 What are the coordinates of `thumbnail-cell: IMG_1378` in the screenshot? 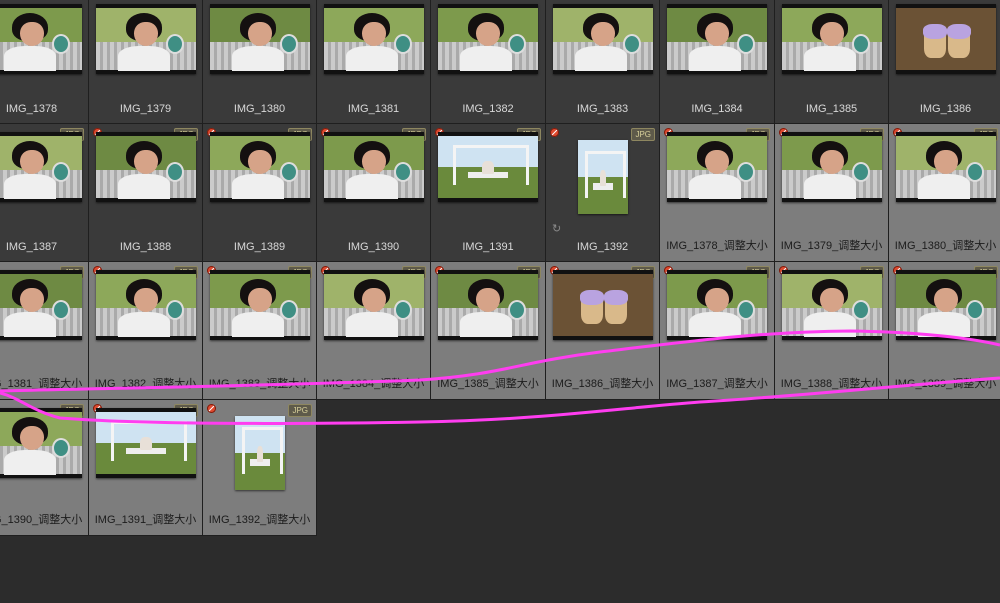 It's located at (44, 62).